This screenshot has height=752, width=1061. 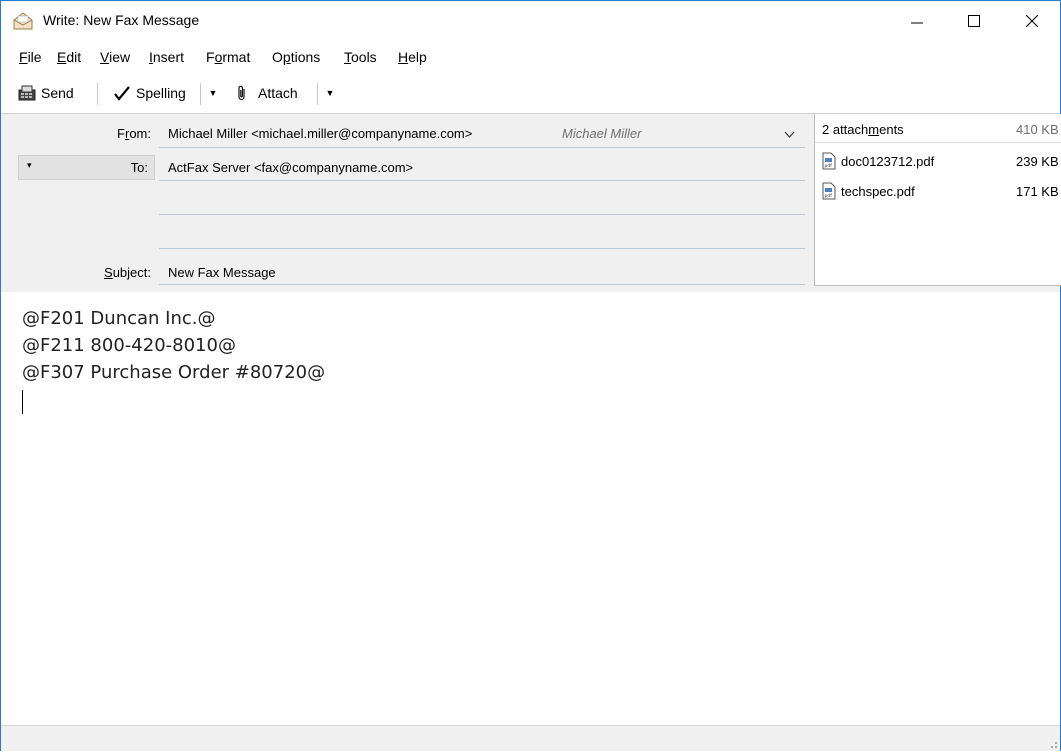 I want to click on status-bar, so click(x=530, y=738).